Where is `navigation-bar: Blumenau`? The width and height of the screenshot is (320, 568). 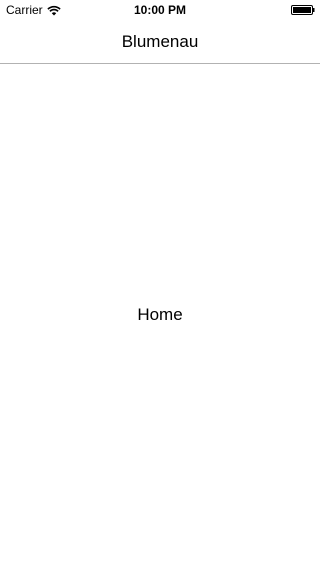
navigation-bar: Blumenau is located at coordinates (160, 42).